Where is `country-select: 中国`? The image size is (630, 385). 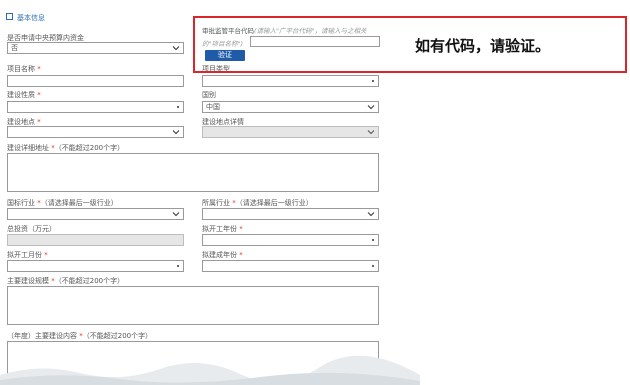
country-select: 中国 is located at coordinates (290, 107).